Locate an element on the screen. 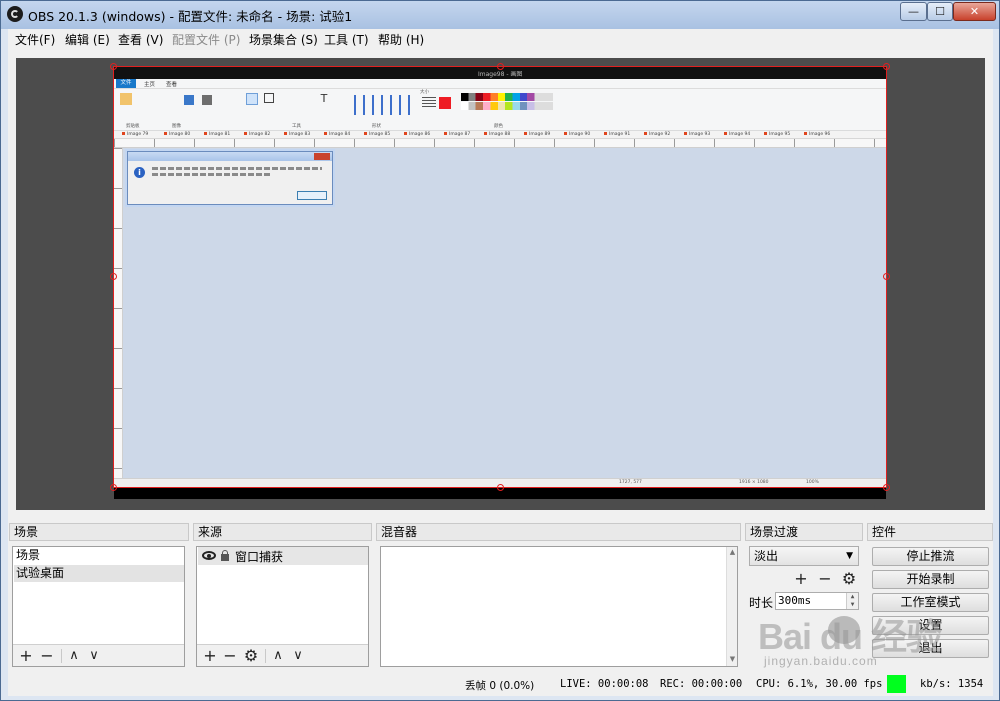  add-transition-button: + is located at coordinates (801, 579).